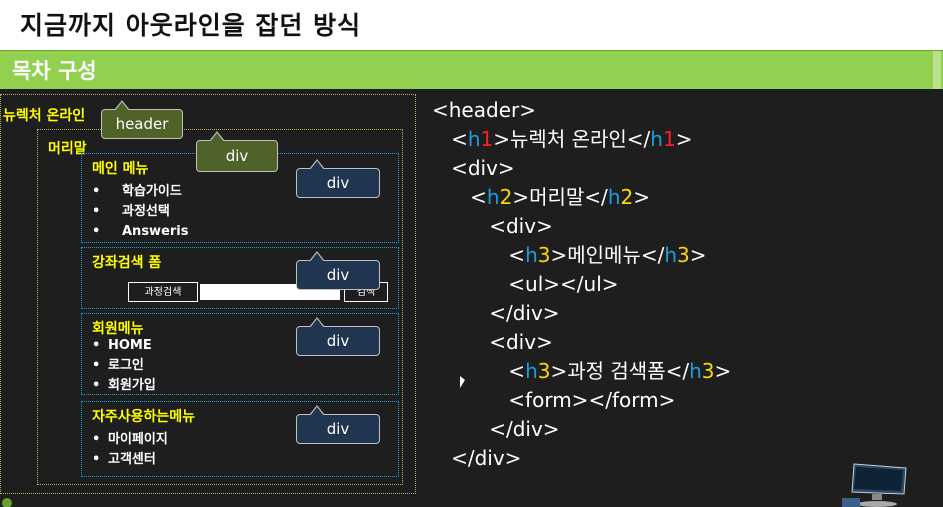 The width and height of the screenshot is (943, 507). What do you see at coordinates (142, 119) in the screenshot?
I see `callout-header: header` at bounding box center [142, 119].